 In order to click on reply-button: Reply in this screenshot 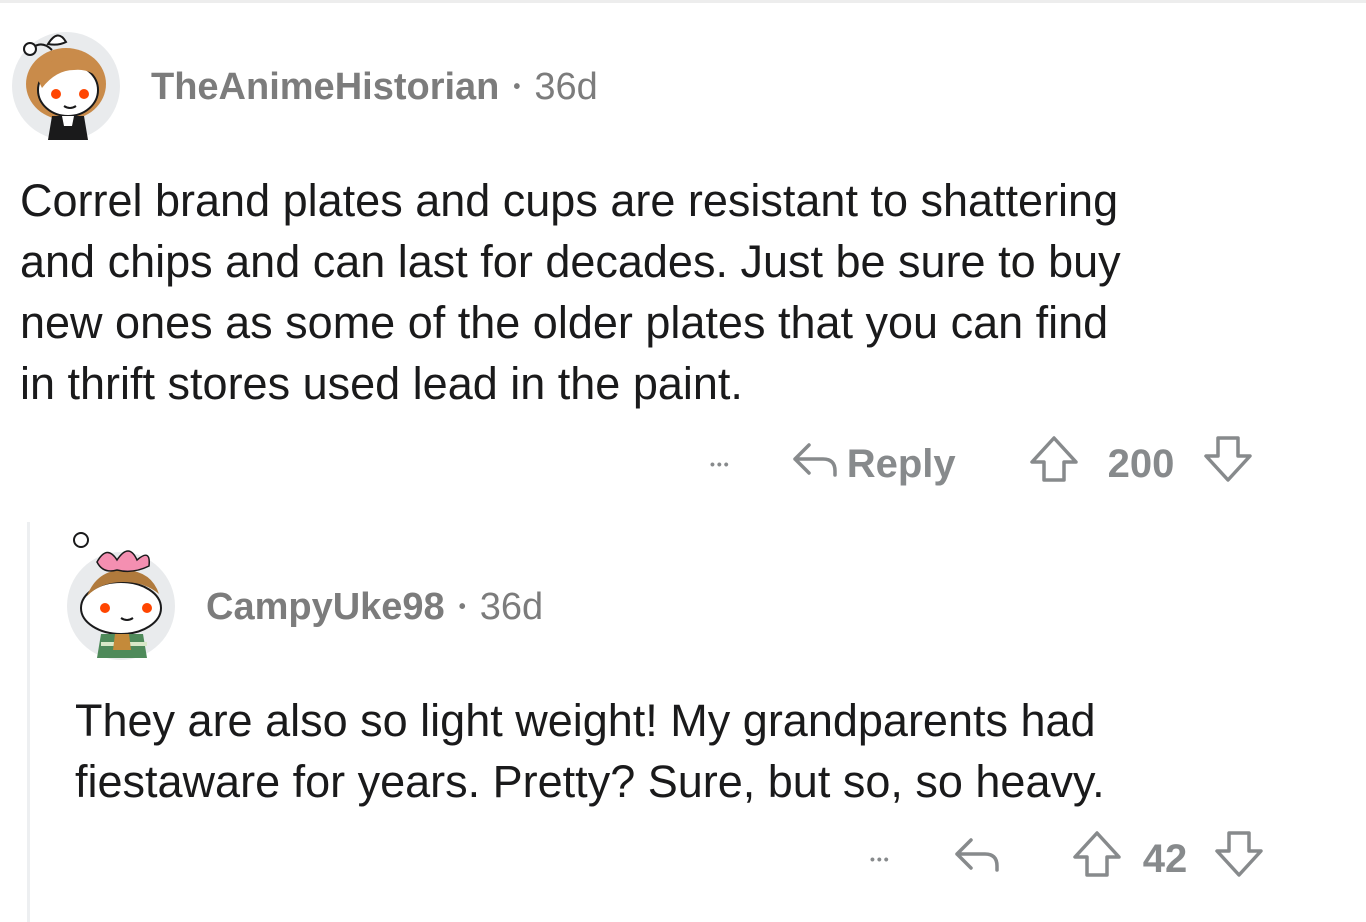, I will do `click(872, 464)`.